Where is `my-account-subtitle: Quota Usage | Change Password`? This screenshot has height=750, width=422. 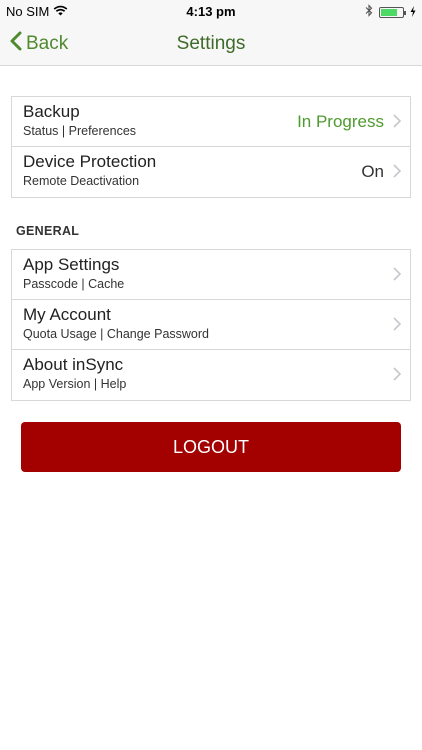
my-account-subtitle: Quota Usage | Change Password is located at coordinates (116, 334).